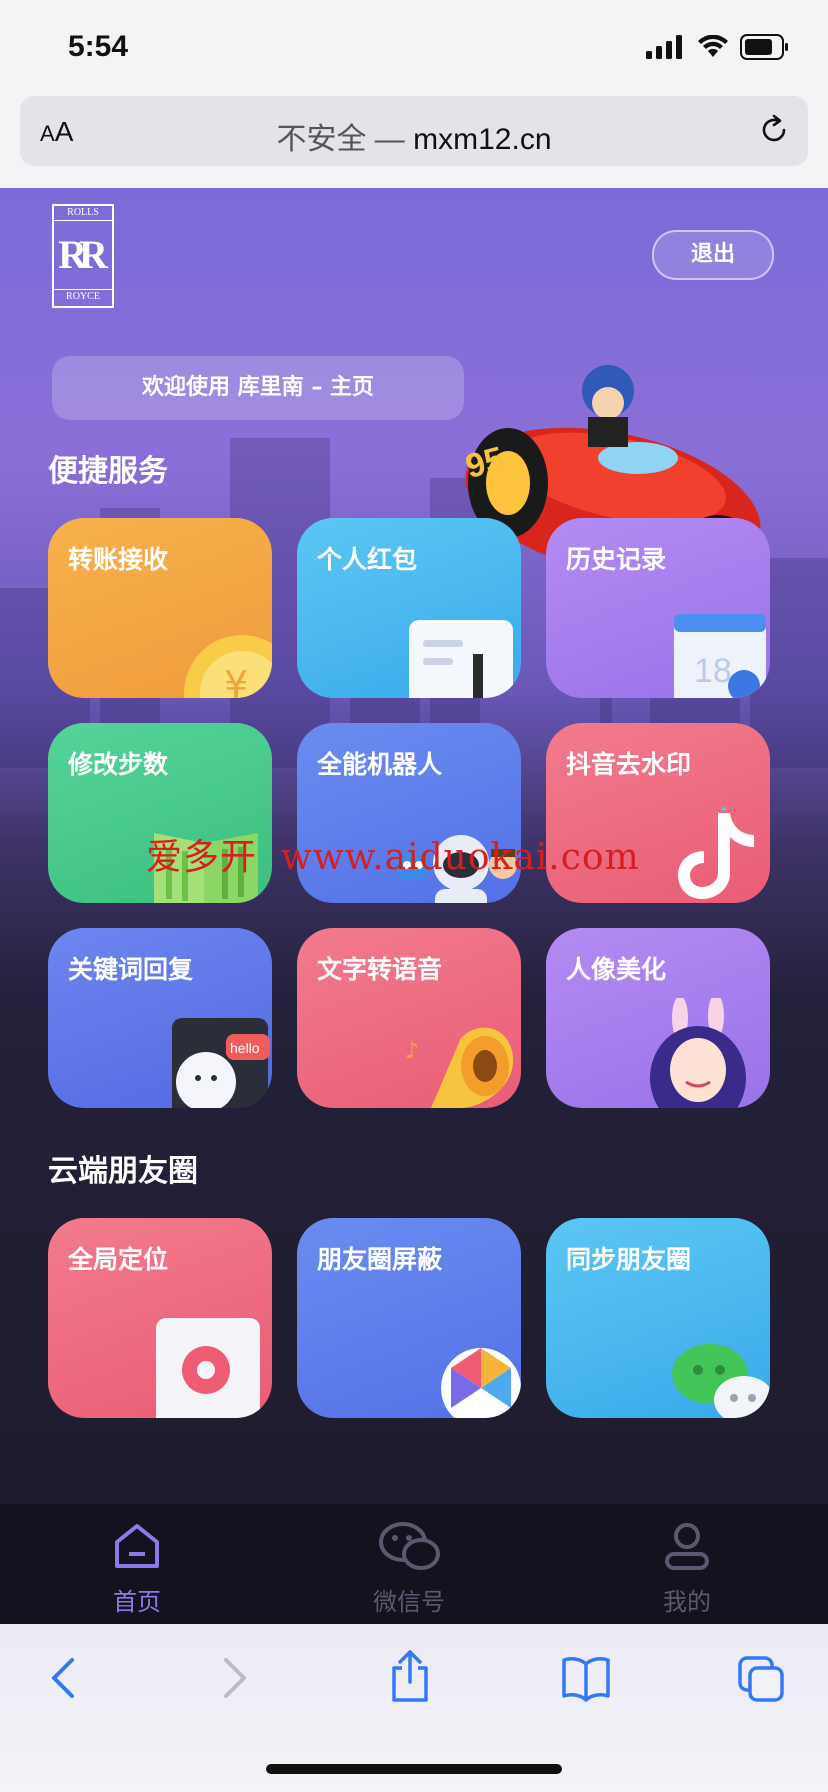 Image resolution: width=828 pixels, height=1792 pixels. I want to click on card-portrait-beauty: 人像美化, so click(658, 1018).